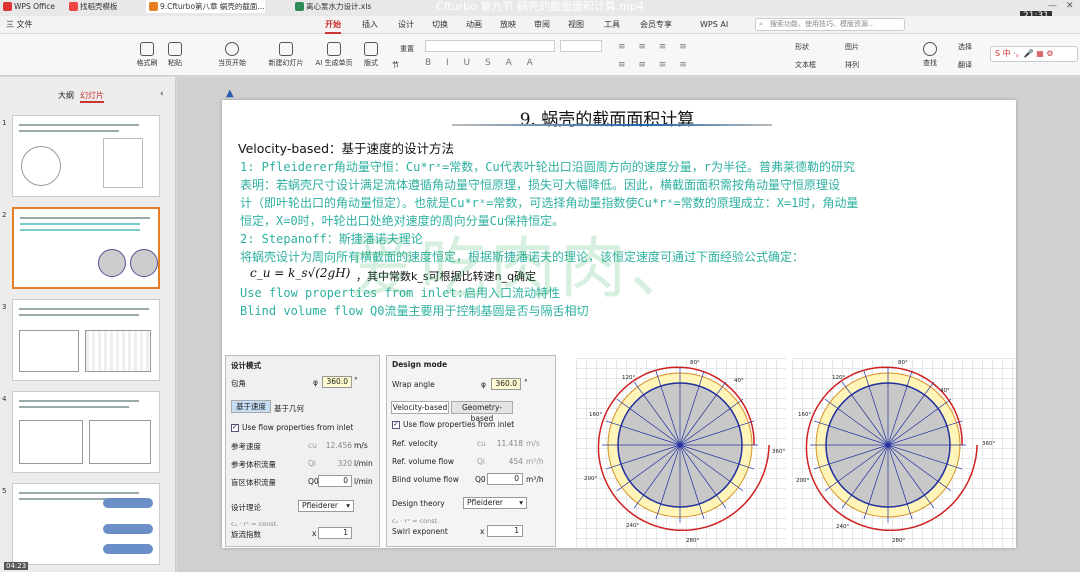  I want to click on ai-icon, so click(334, 49).